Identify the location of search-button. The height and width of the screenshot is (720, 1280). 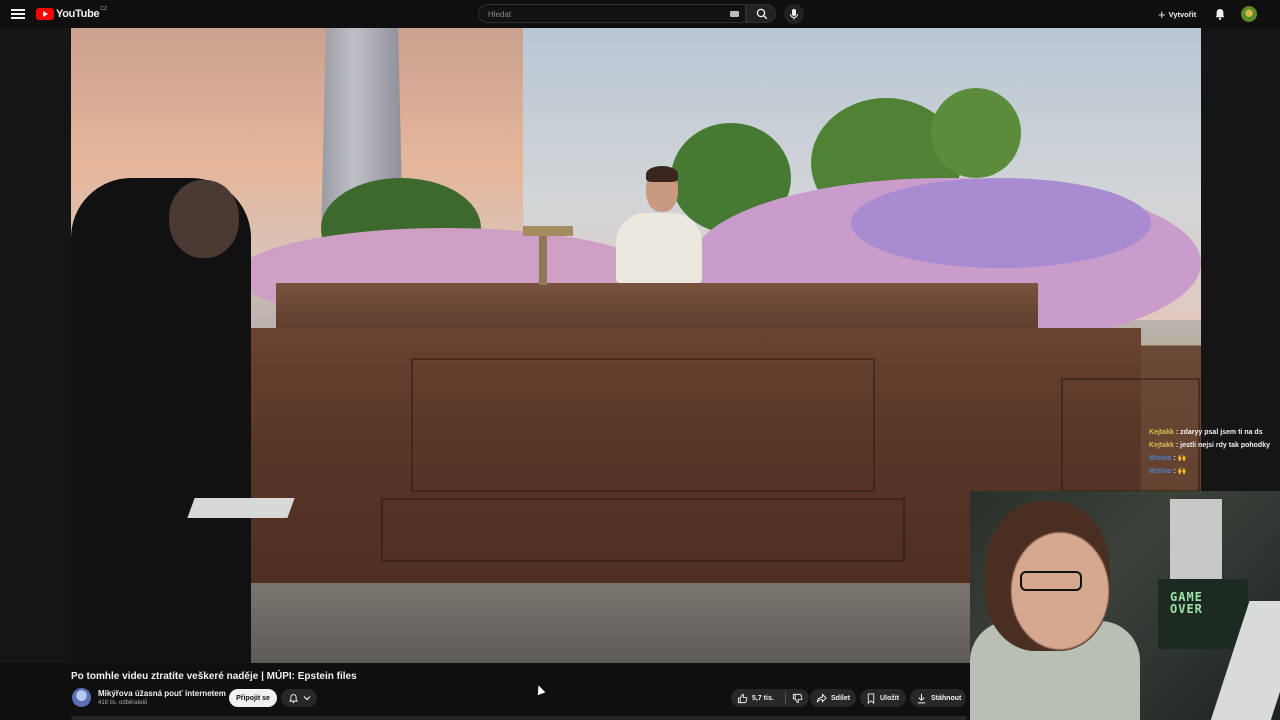
(761, 13).